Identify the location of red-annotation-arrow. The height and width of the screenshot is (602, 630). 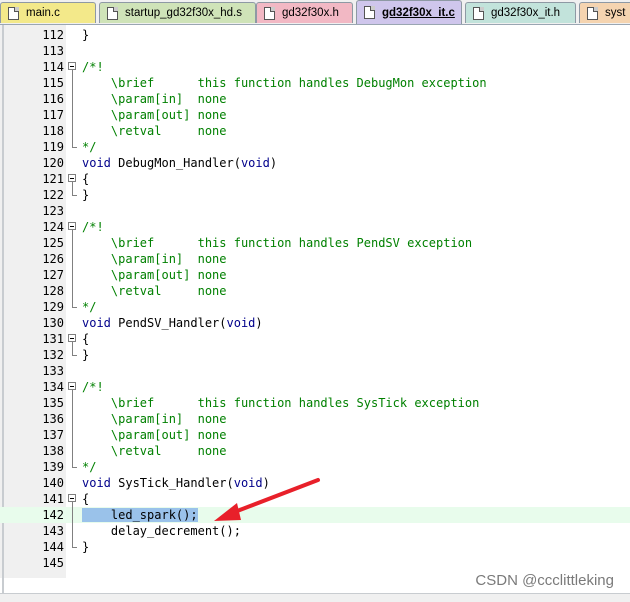
(267, 499).